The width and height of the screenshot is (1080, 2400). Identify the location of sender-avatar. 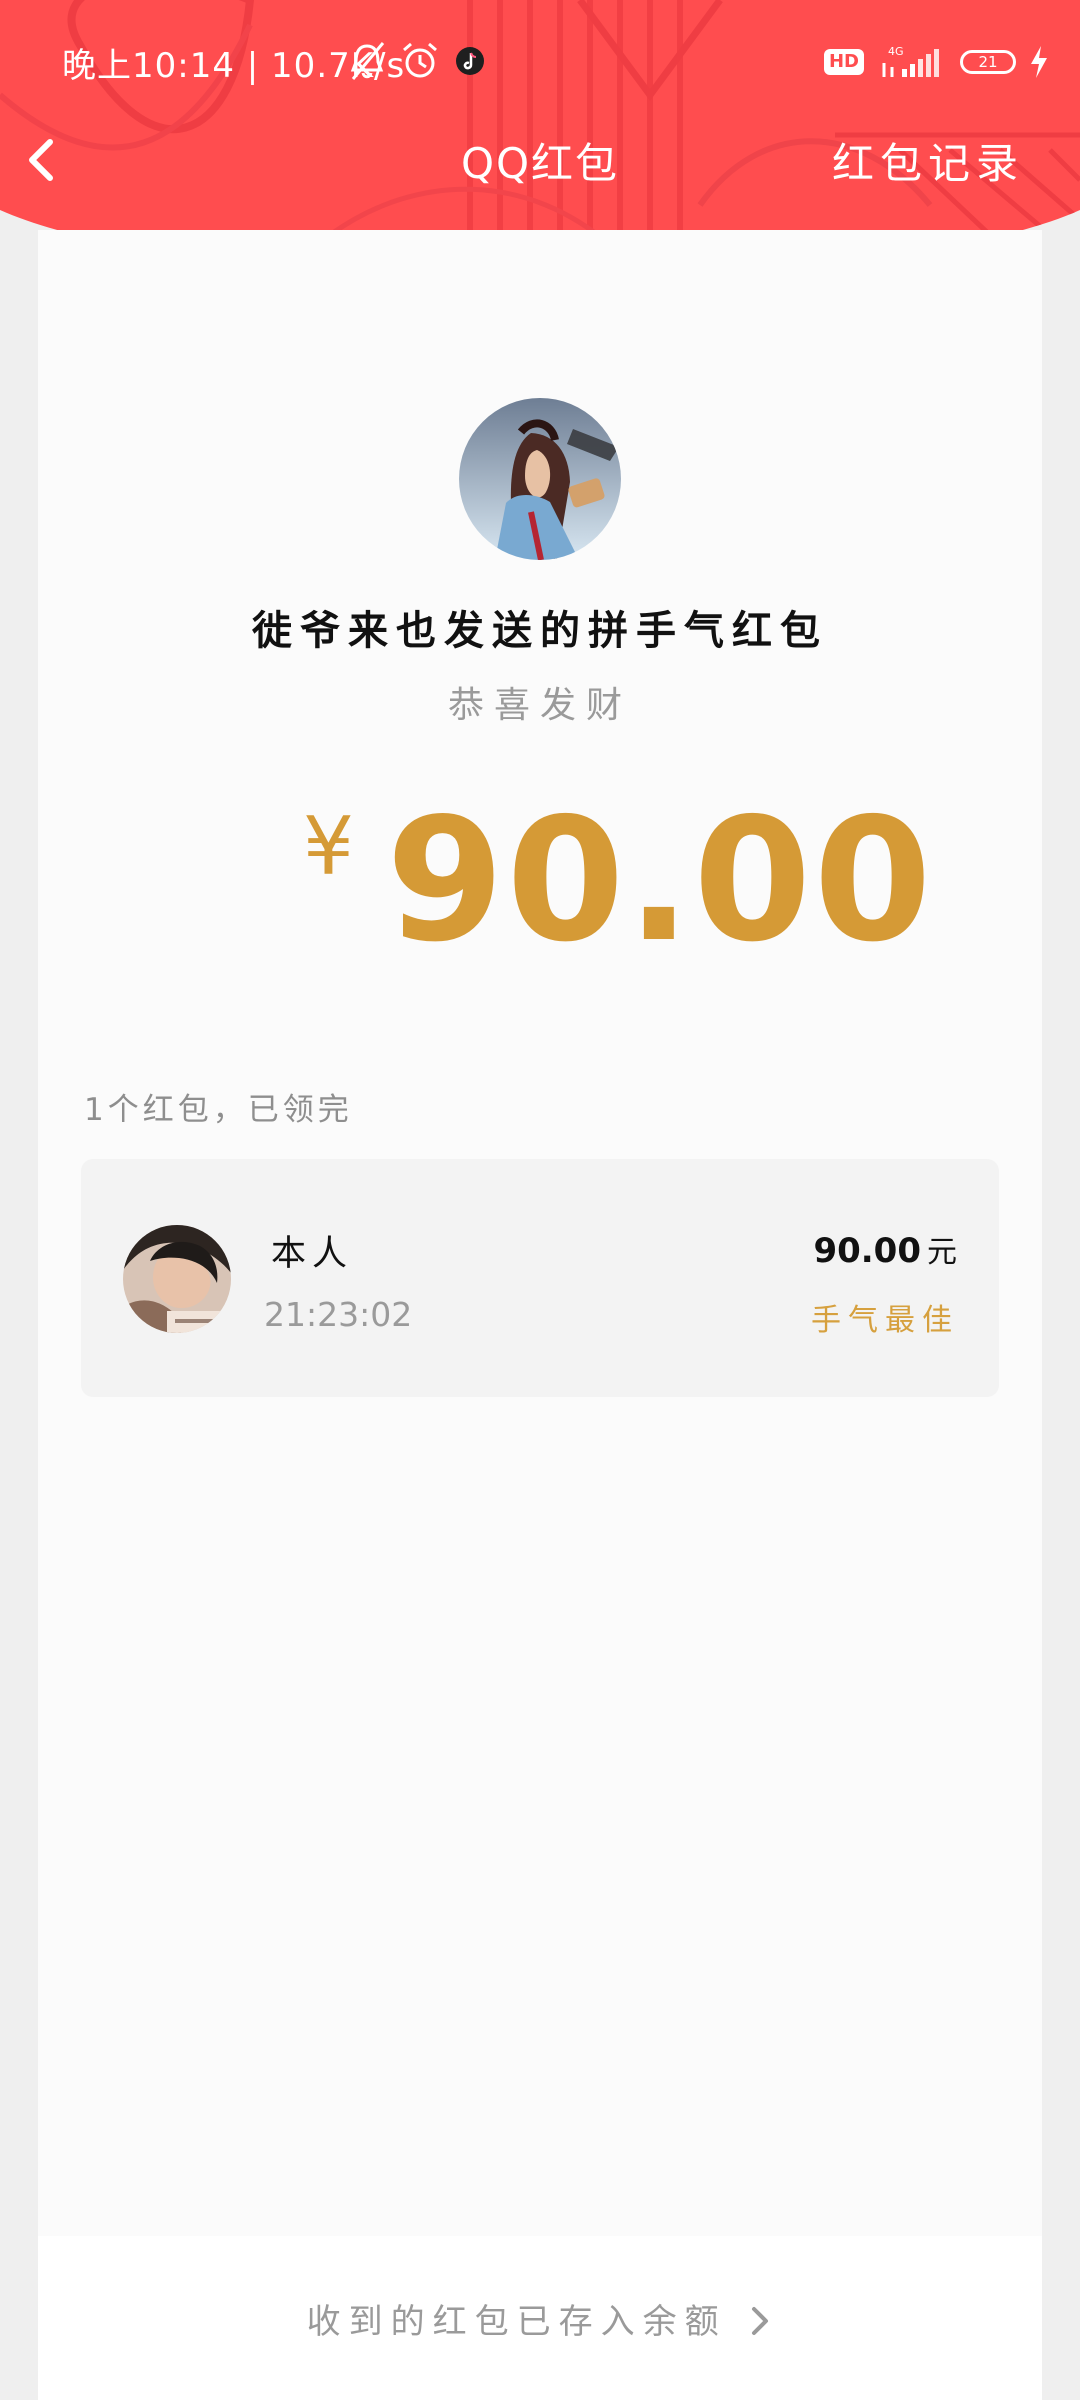
(540, 479).